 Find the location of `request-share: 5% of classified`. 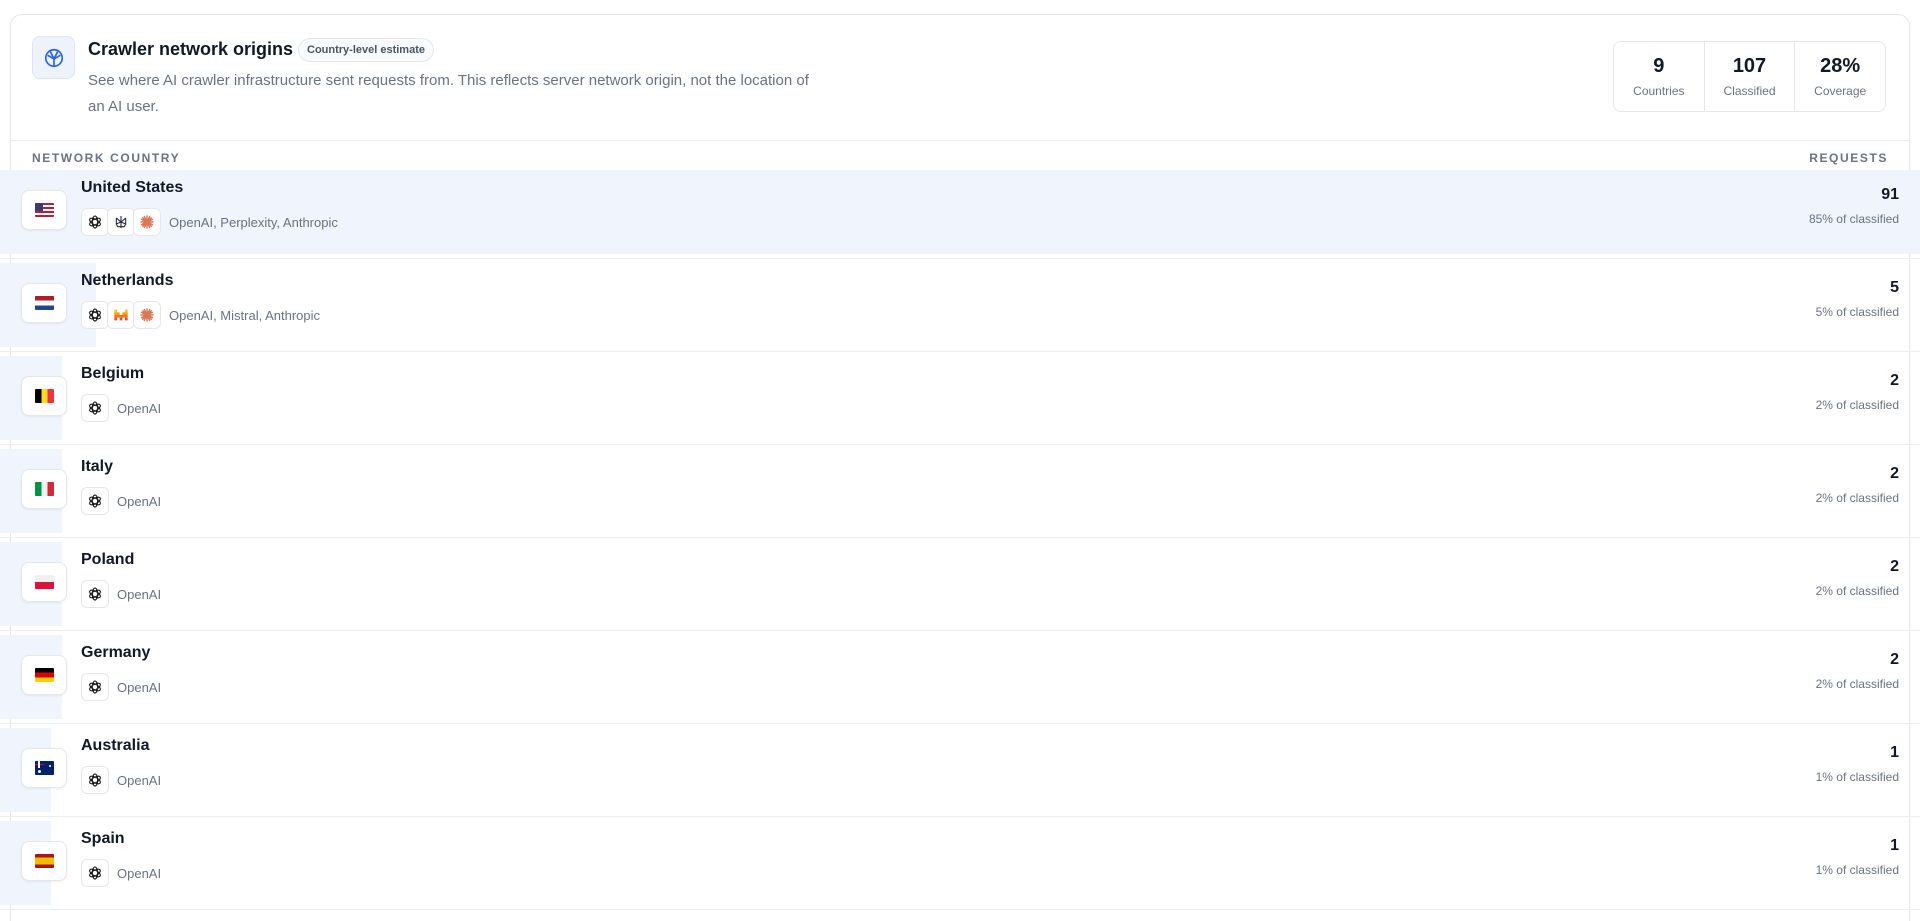

request-share: 5% of classified is located at coordinates (1857, 312).